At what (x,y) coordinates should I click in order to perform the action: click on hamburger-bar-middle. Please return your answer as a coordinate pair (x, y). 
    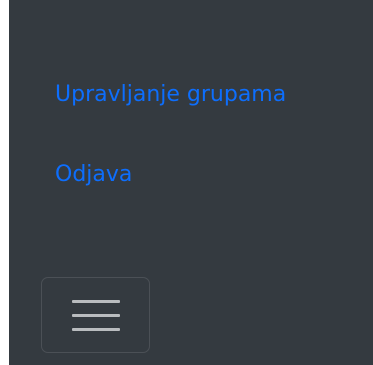
    Looking at the image, I should click on (96, 315).